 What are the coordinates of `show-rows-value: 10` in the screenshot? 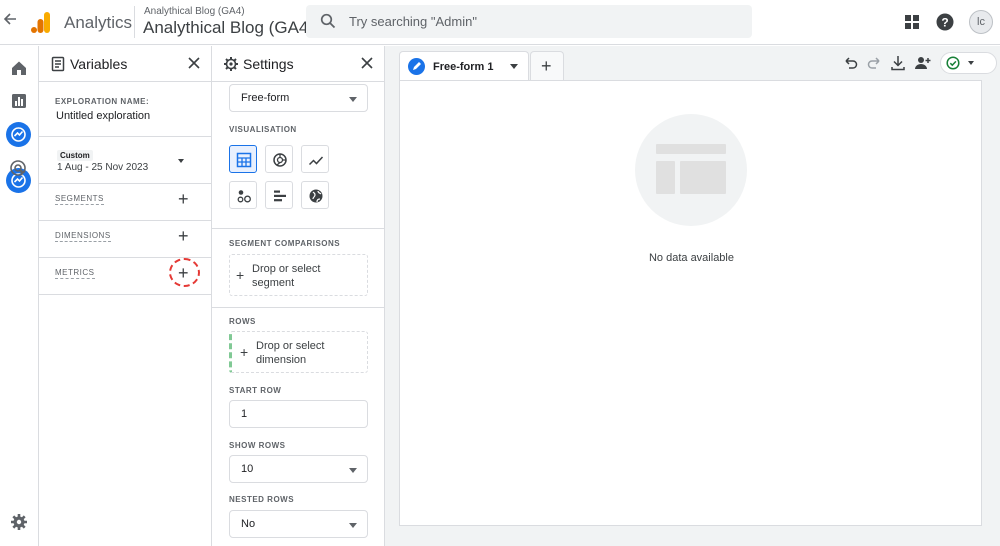 It's located at (247, 469).